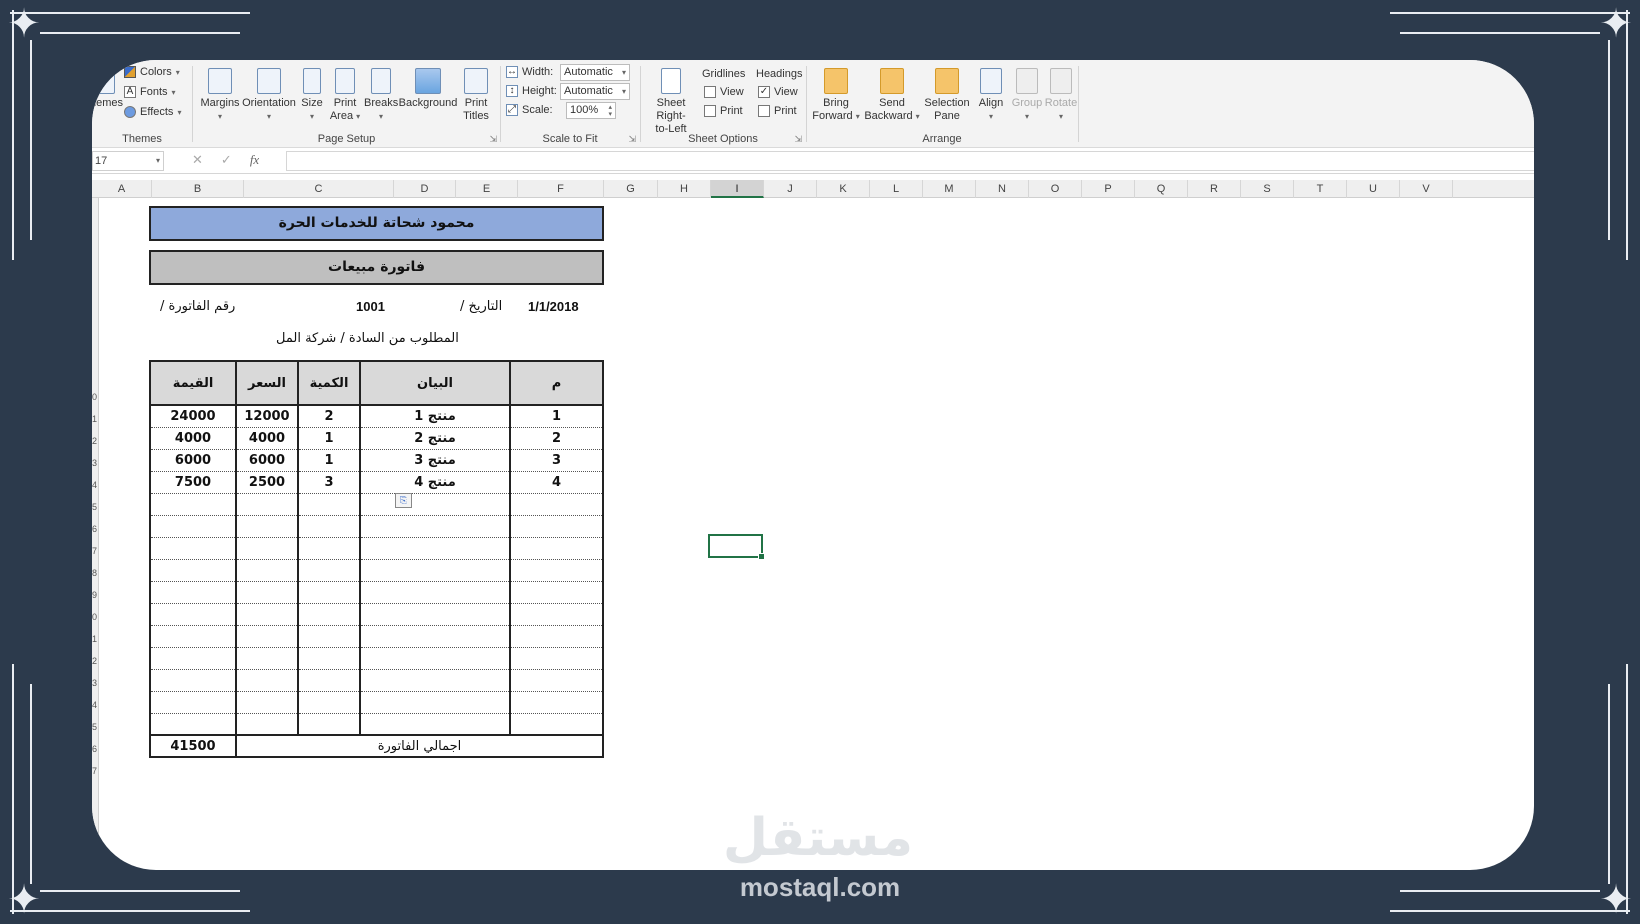 The width and height of the screenshot is (1640, 924). Describe the element at coordinates (435, 460) in the screenshot. I see `cell-description: منتج 3` at that location.